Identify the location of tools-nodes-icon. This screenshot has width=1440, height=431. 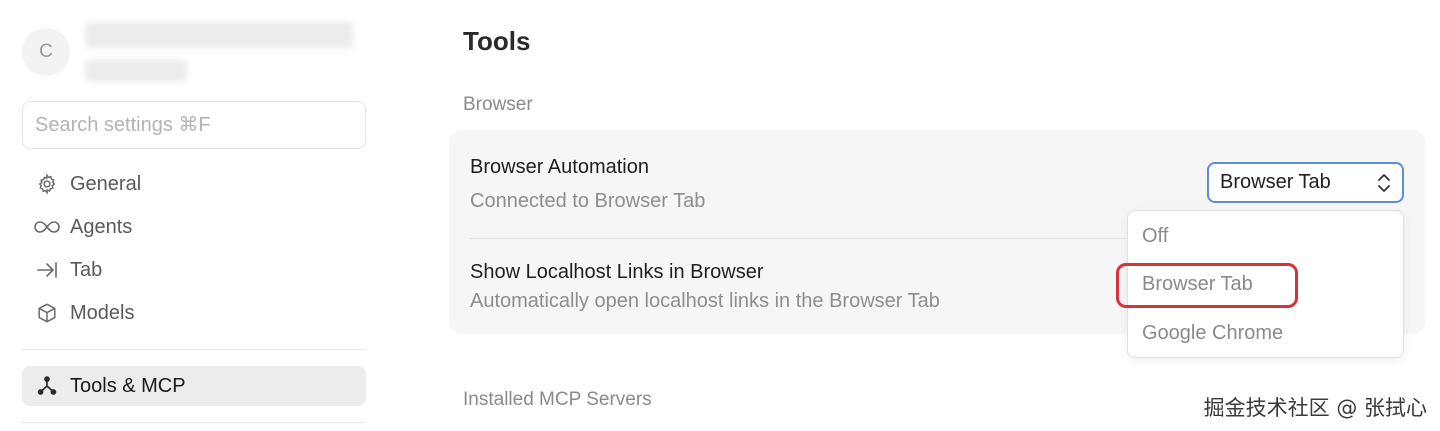
(47, 386).